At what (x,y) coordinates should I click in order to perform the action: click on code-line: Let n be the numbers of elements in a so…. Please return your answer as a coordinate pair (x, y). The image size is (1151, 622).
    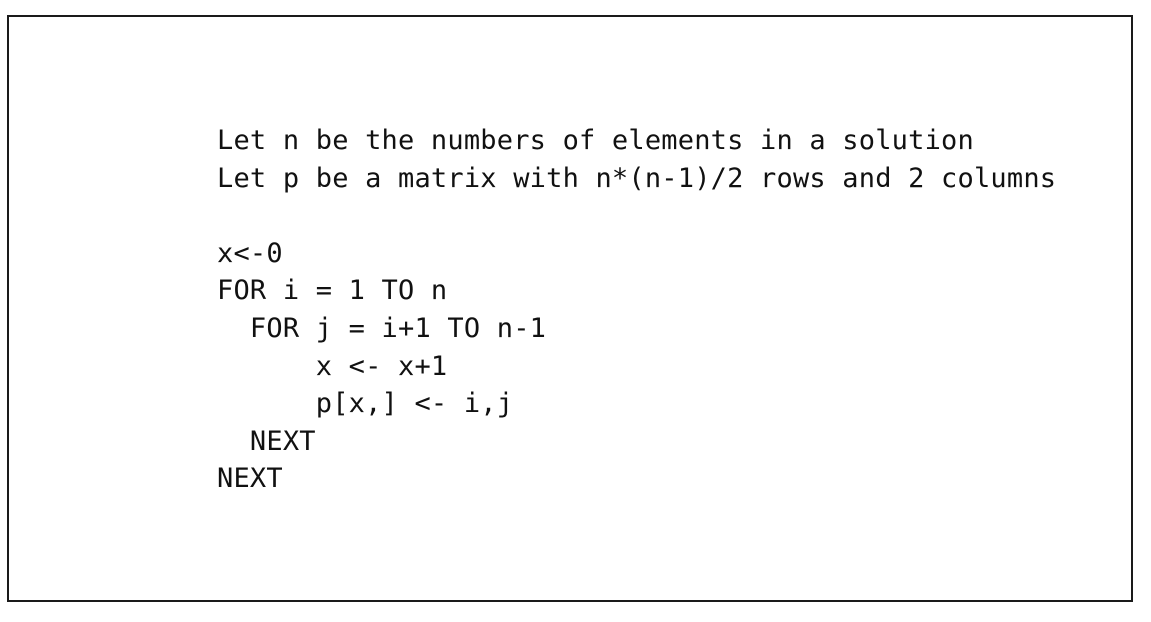
    Looking at the image, I should click on (595, 140).